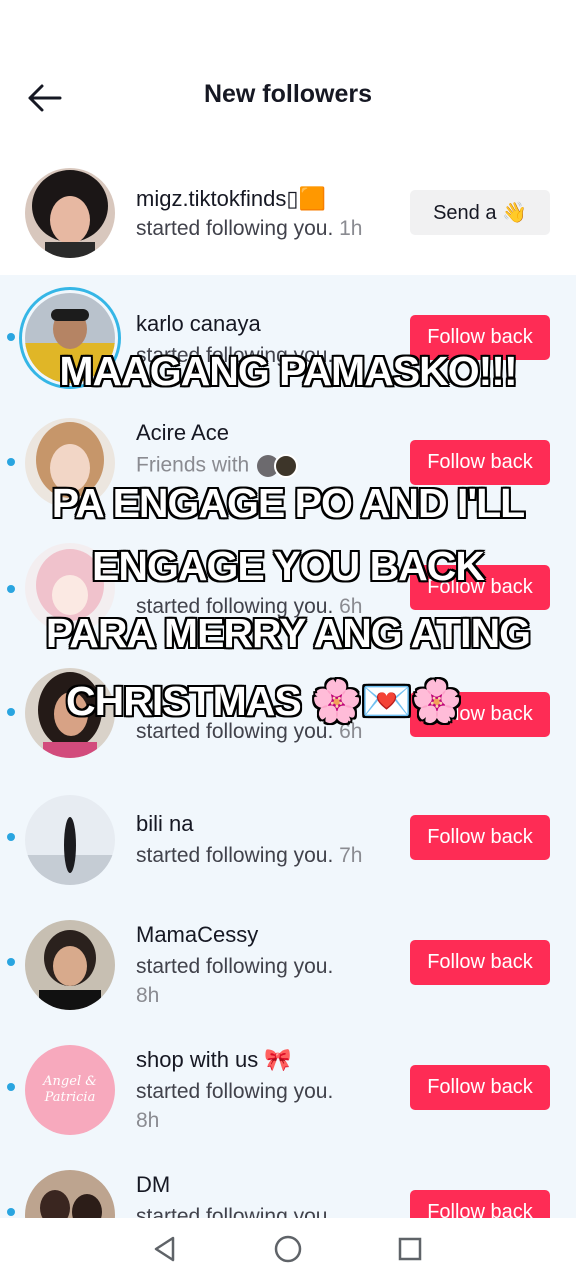 The width and height of the screenshot is (576, 1280). I want to click on overlay-caption-line: PA ENGAGE PO AND I'LL, so click(288, 503).